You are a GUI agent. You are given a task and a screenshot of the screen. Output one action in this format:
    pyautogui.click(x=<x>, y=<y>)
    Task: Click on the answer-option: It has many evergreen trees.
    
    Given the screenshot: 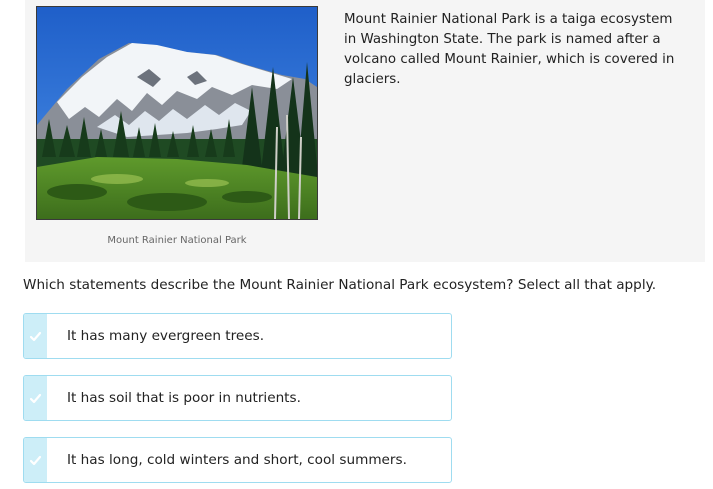 What is the action you would take?
    pyautogui.click(x=237, y=336)
    